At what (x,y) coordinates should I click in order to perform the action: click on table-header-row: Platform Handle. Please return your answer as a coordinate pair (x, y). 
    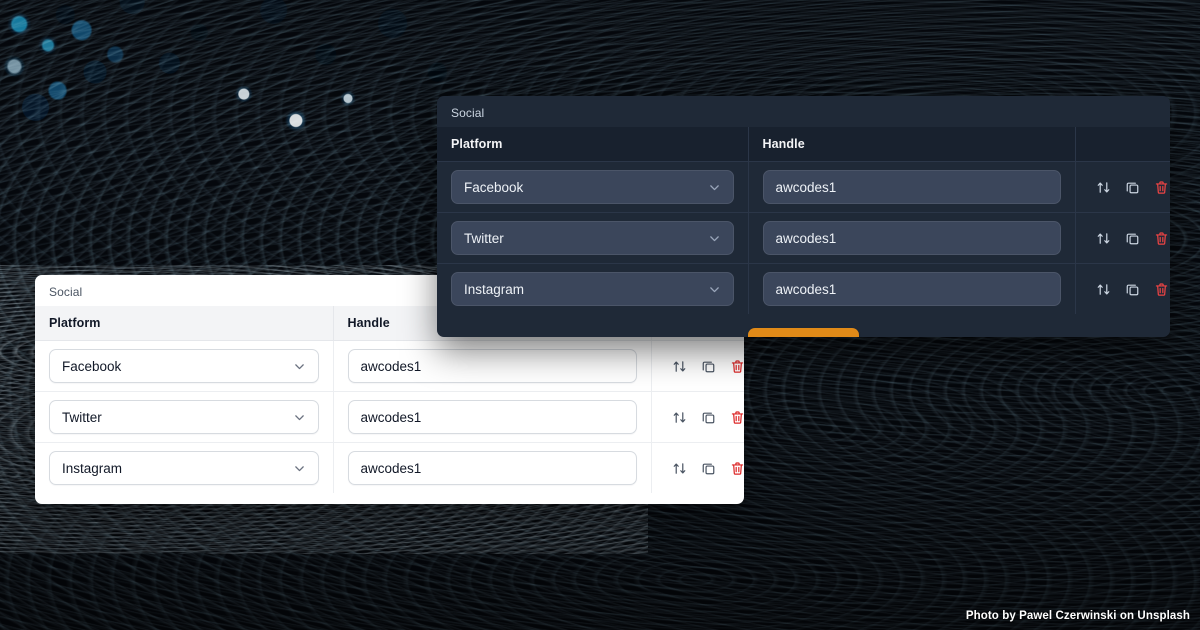
    Looking at the image, I should click on (803, 144).